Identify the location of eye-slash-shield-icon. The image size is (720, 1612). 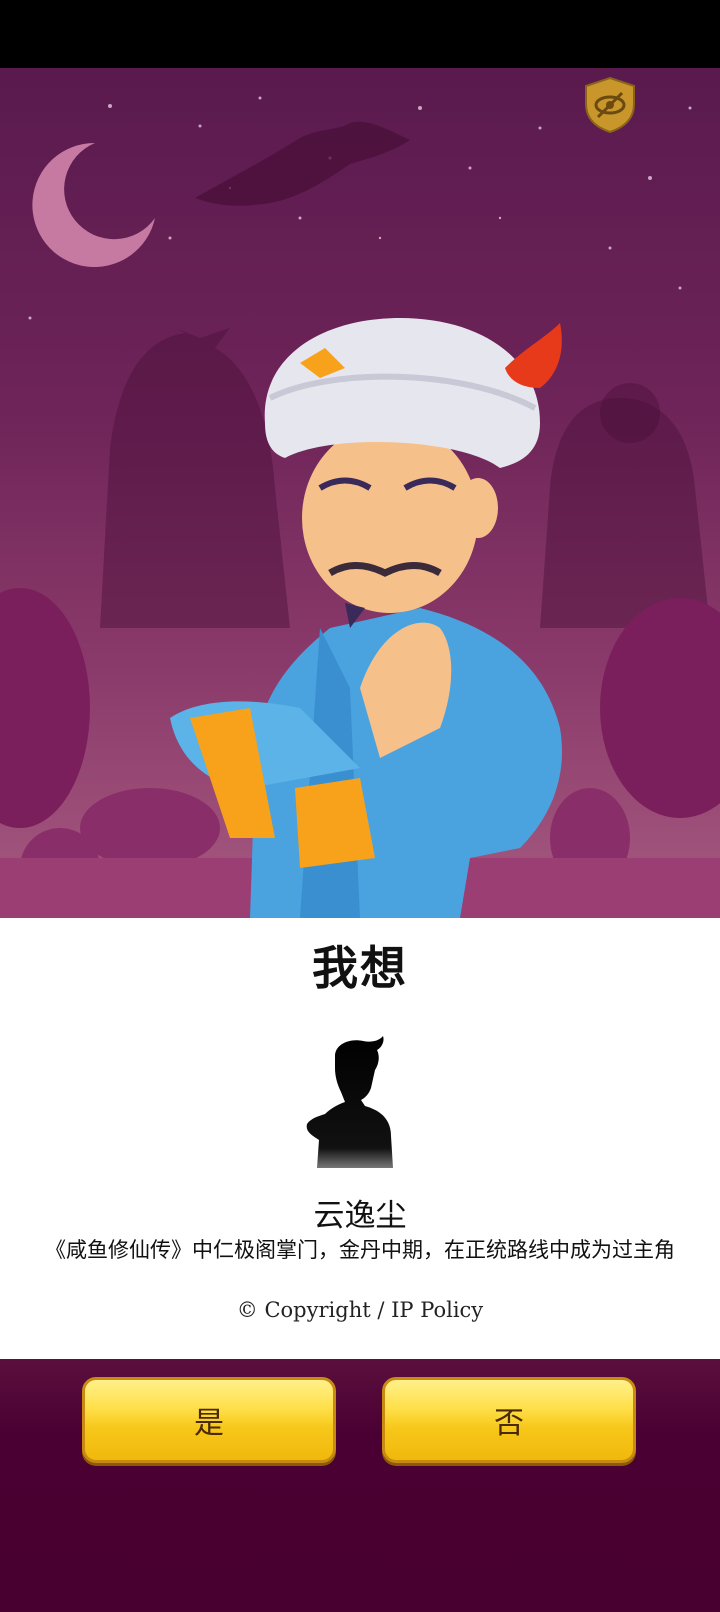
(610, 105).